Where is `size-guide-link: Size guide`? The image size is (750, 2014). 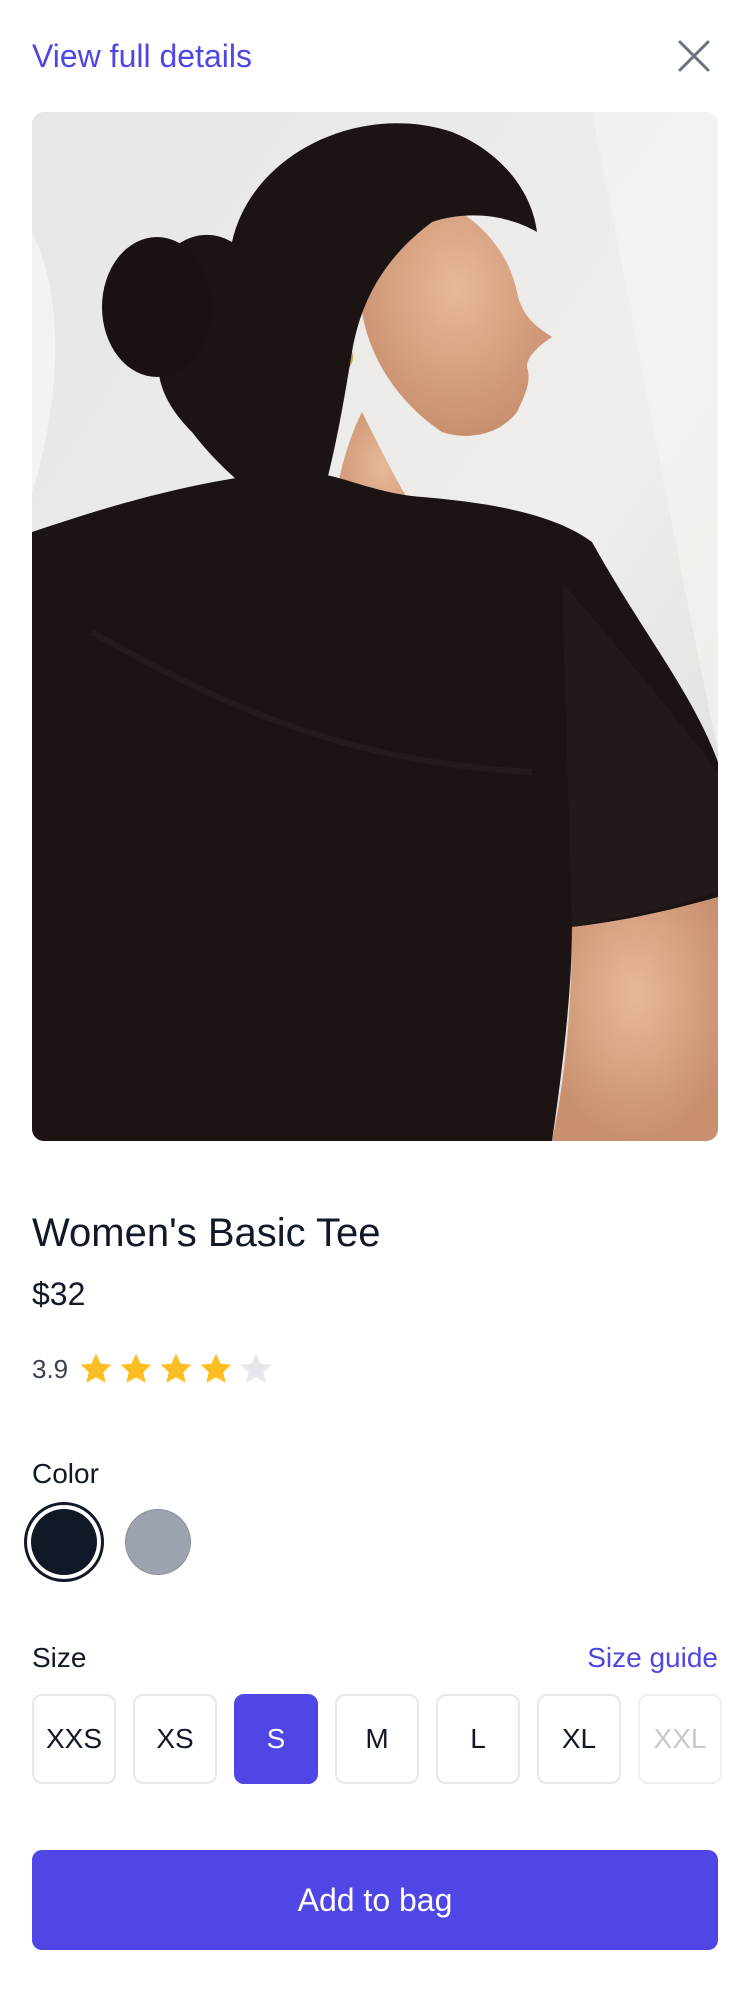 size-guide-link: Size guide is located at coordinates (652, 1658).